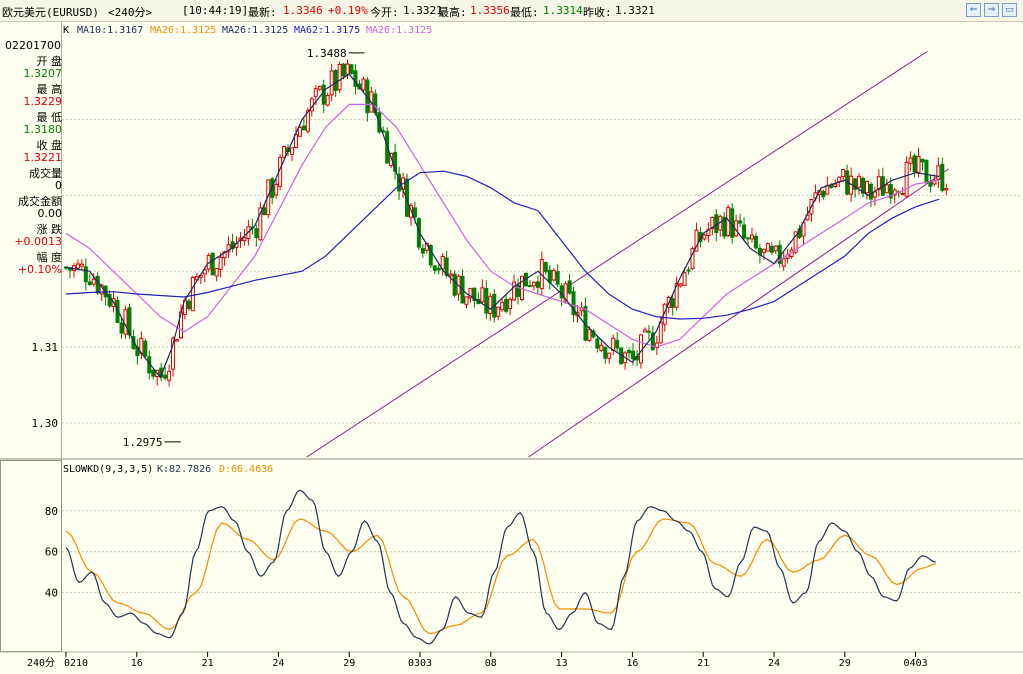 This screenshot has width=1023, height=674. I want to click on kd-axis-ticks: 80 60 40, so click(51, 552).